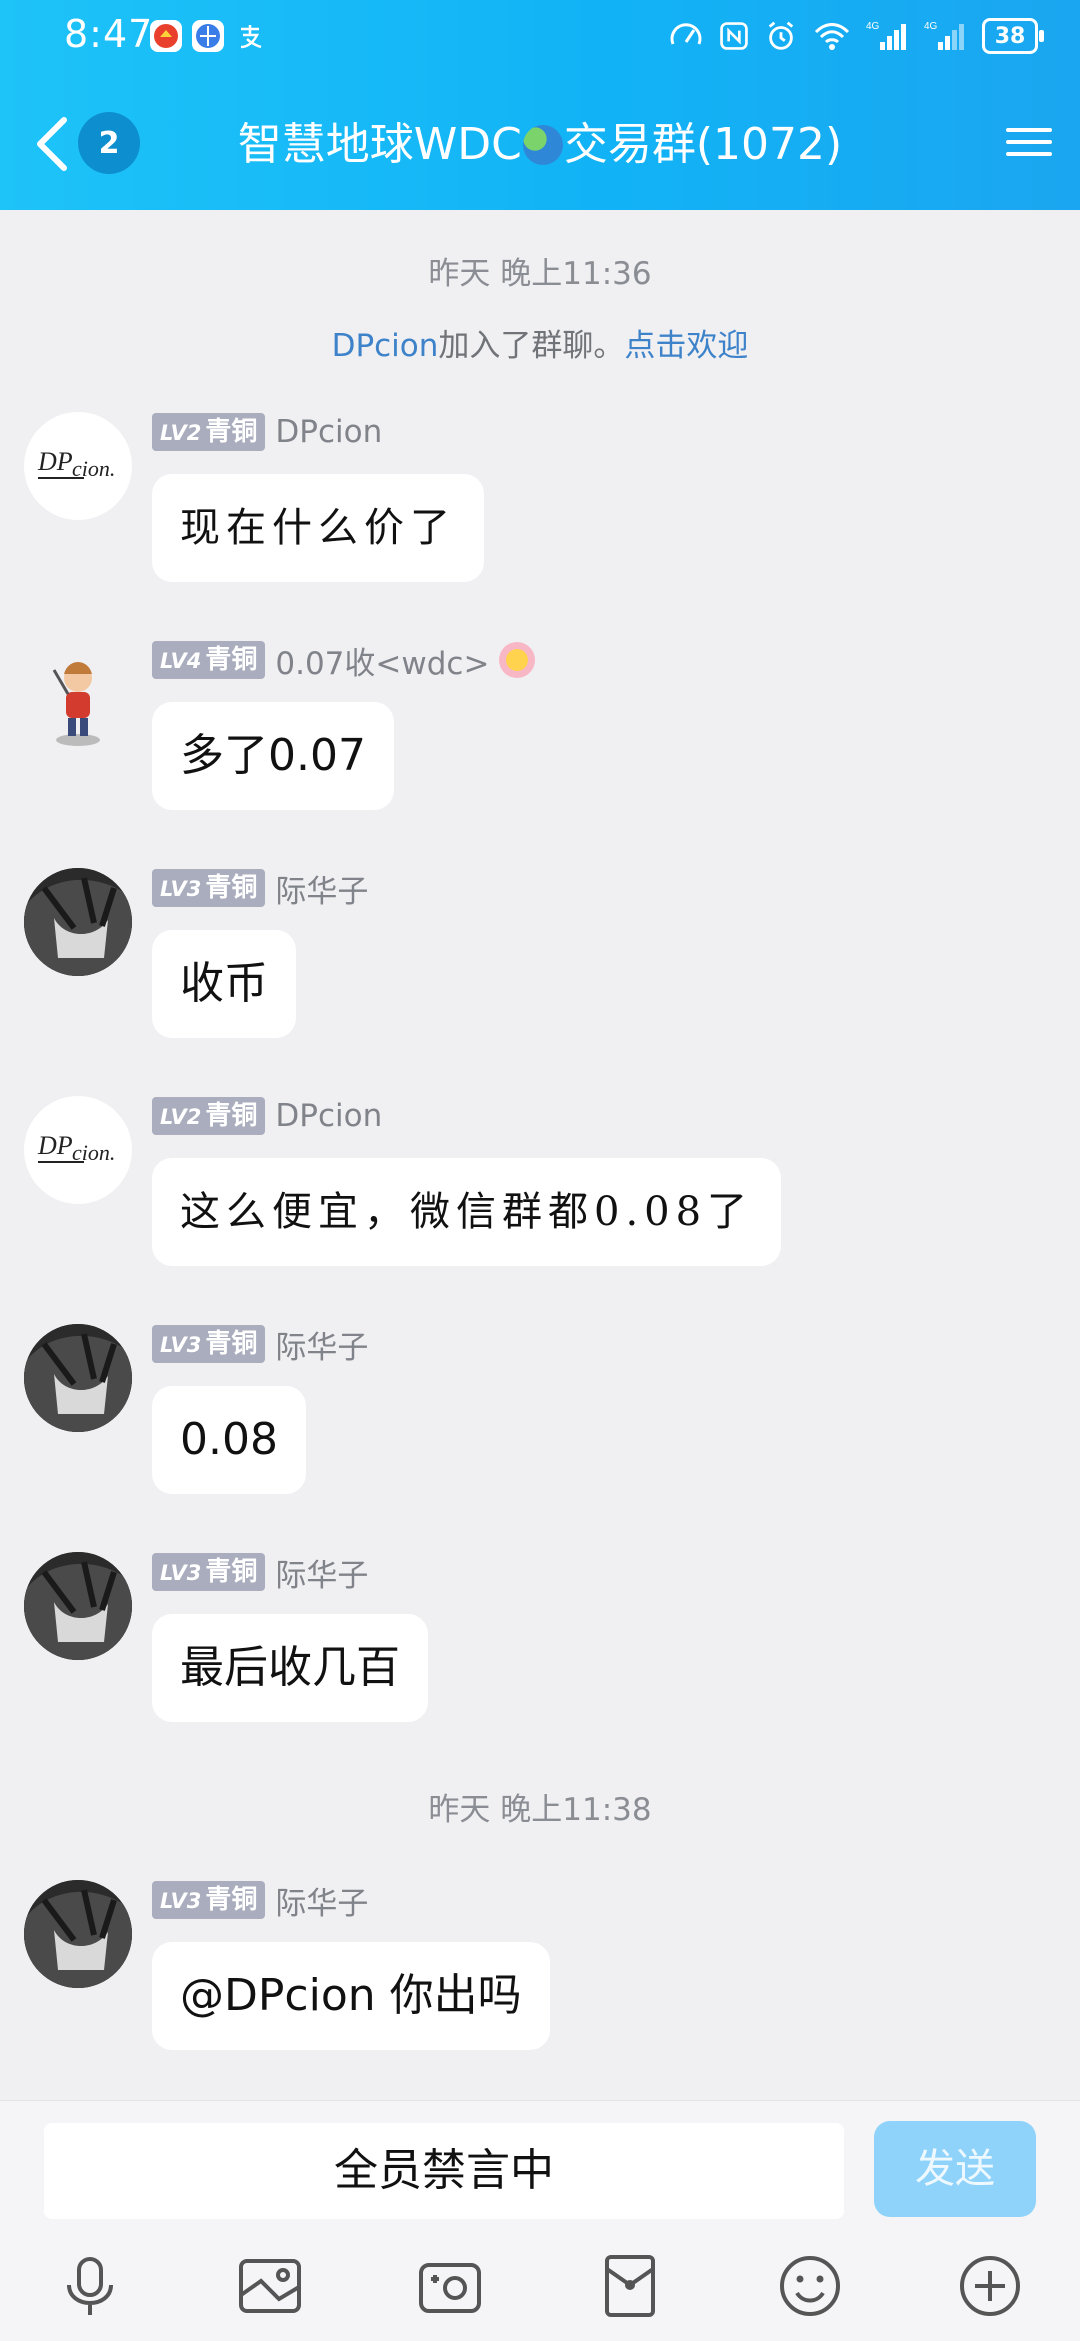 The image size is (1080, 2341). I want to click on notice-text: 加入了群聊。, so click(531, 346).